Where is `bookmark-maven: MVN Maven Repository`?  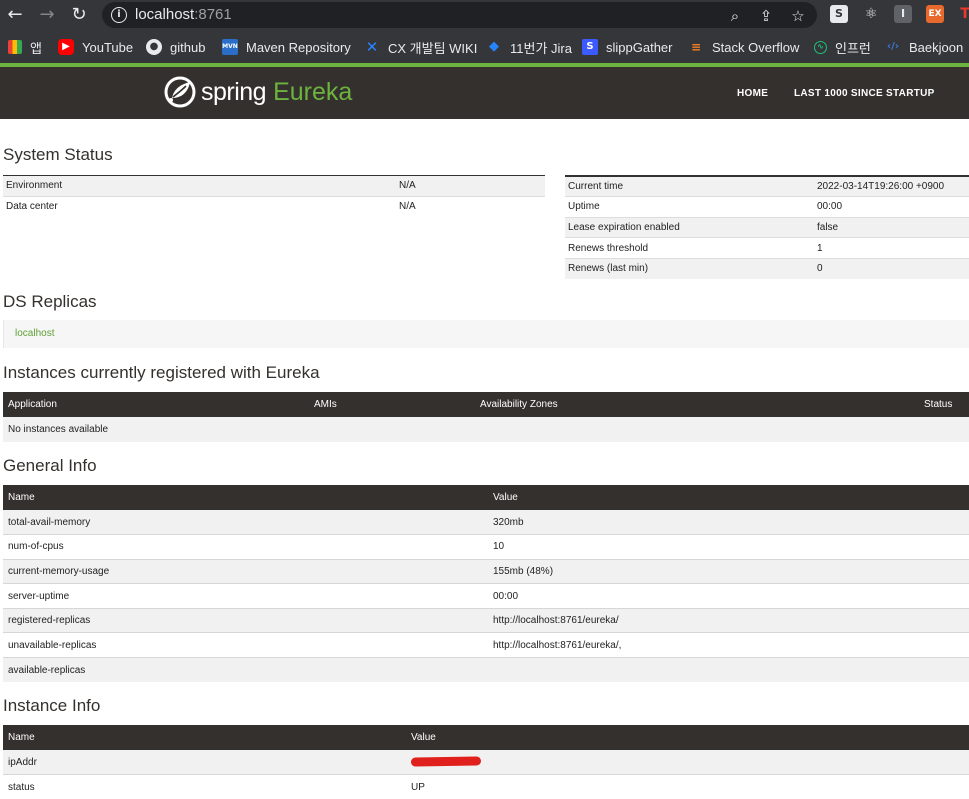
bookmark-maven: MVN Maven Repository is located at coordinates (286, 47).